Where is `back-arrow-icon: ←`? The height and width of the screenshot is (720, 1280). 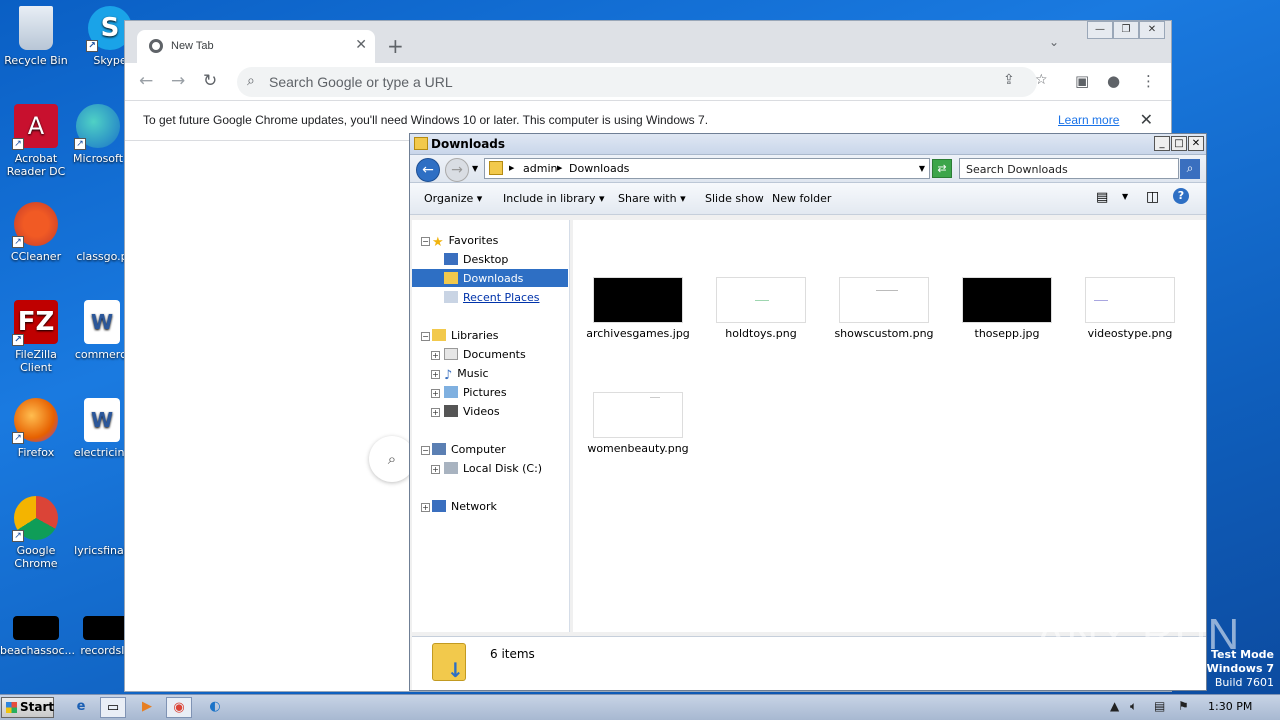
back-arrow-icon: ← is located at coordinates (146, 81).